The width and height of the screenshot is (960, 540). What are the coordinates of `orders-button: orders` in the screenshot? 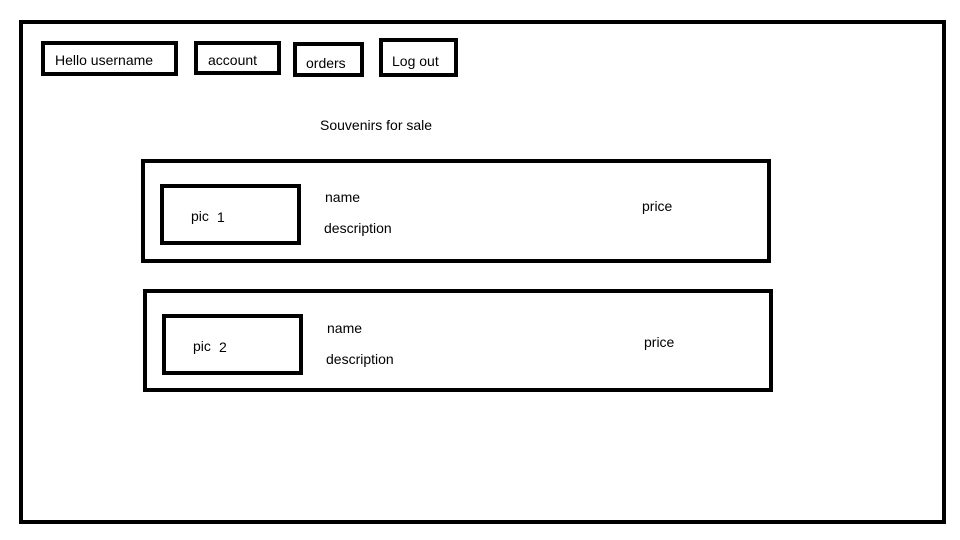 It's located at (328, 59).